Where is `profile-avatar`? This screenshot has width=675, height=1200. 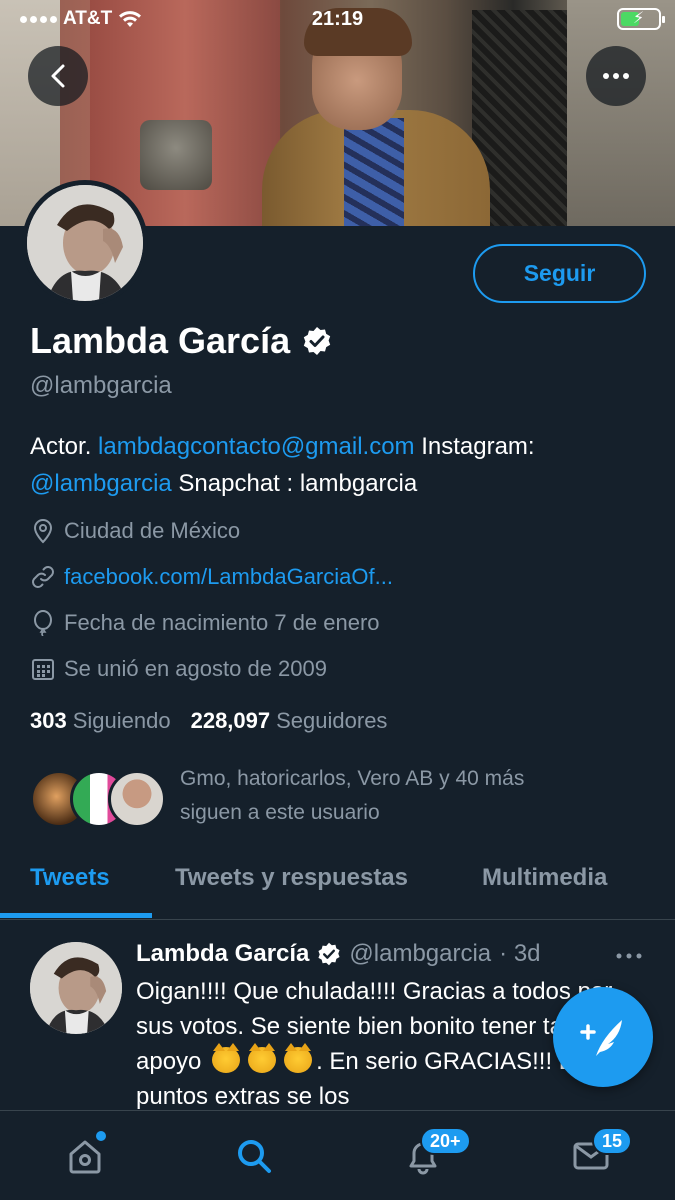
profile-avatar is located at coordinates (85, 243).